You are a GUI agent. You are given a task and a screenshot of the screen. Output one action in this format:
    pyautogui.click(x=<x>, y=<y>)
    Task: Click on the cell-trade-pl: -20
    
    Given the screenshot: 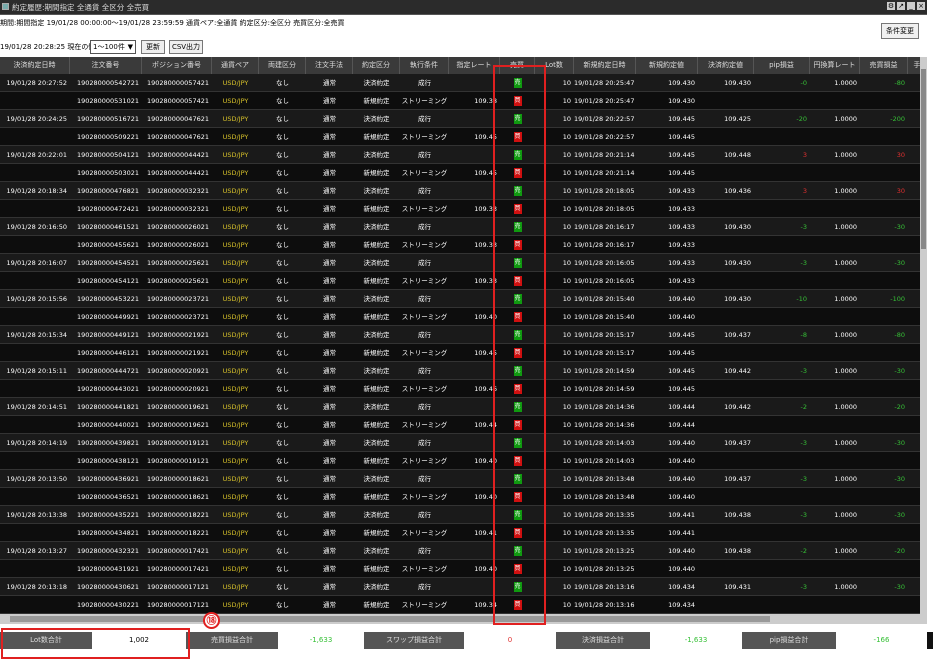 What is the action you would take?
    pyautogui.click(x=899, y=551)
    